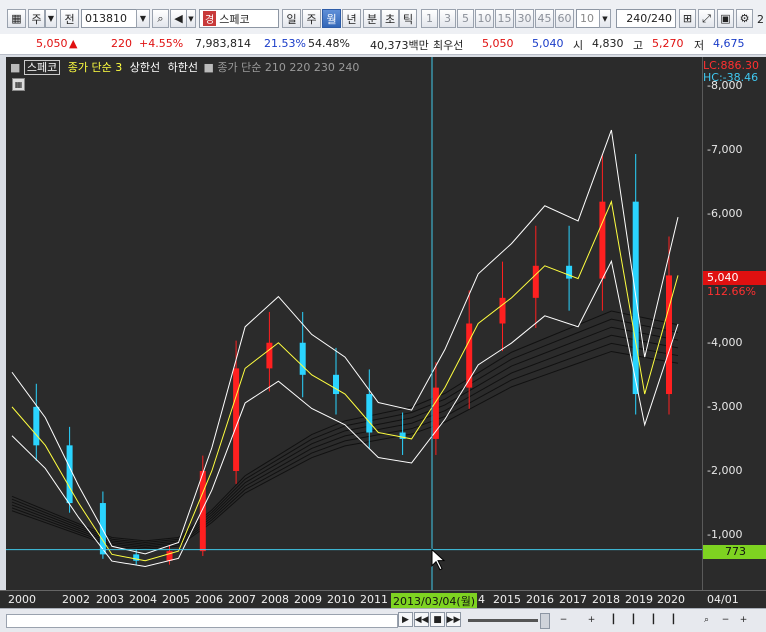 Image resolution: width=766 pixels, height=632 pixels. What do you see at coordinates (725, 619) in the screenshot?
I see `zoom-out-icon: −` at bounding box center [725, 619].